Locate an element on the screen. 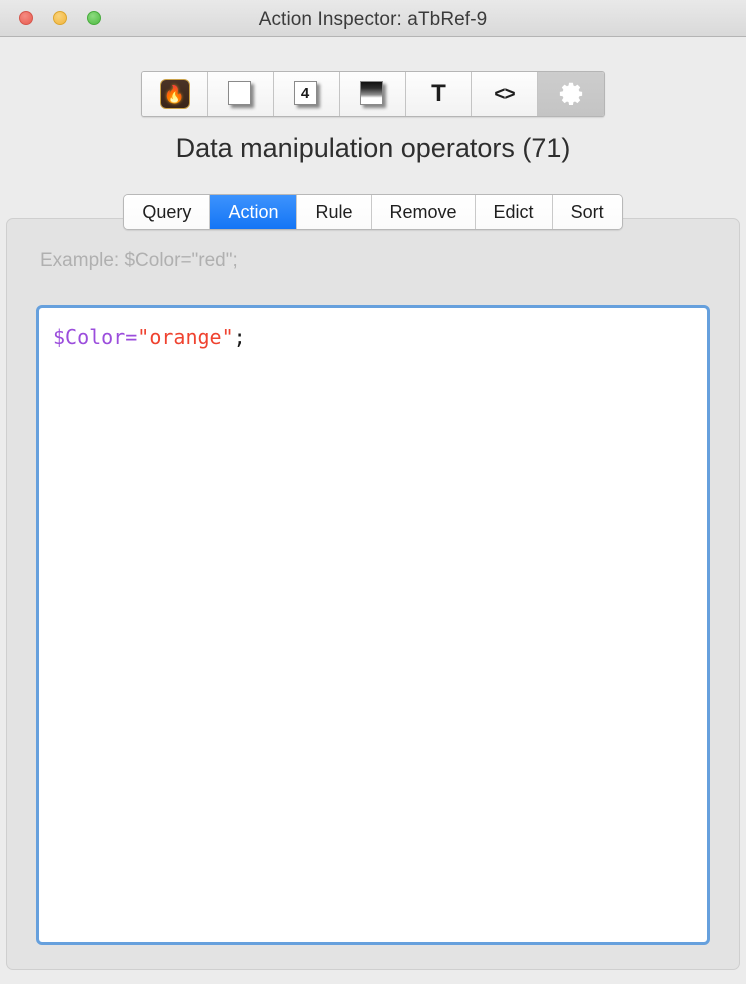 The image size is (746, 984). code-content: $Color="orange"; is located at coordinates (373, 337).